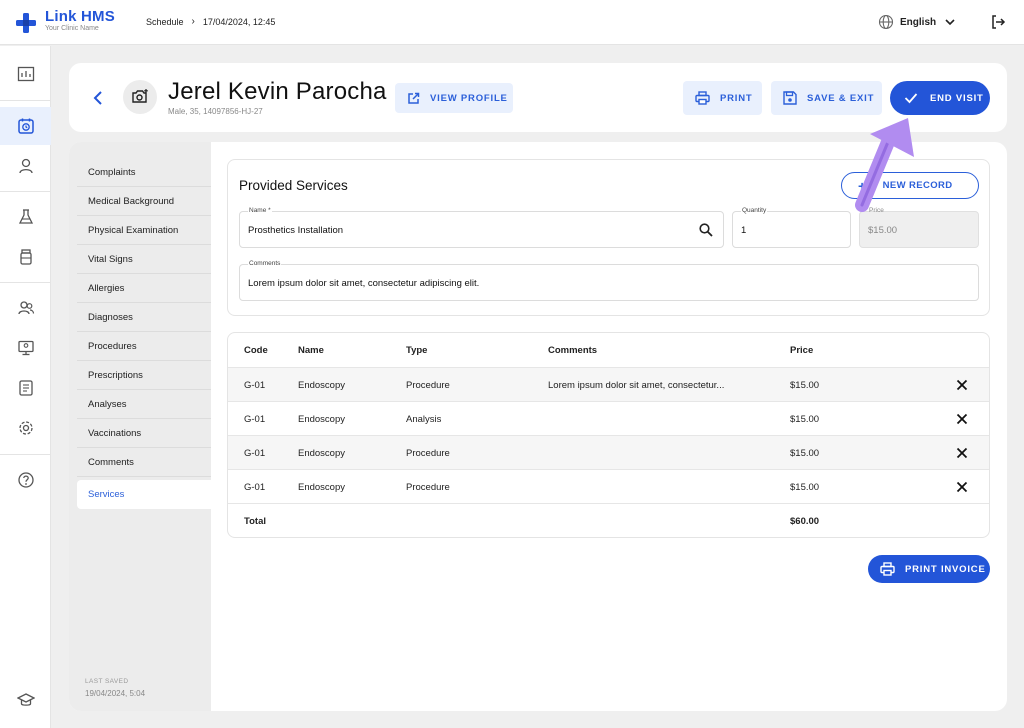 The image size is (1024, 728). I want to click on service-name-value: Prosthetics Installation, so click(296, 230).